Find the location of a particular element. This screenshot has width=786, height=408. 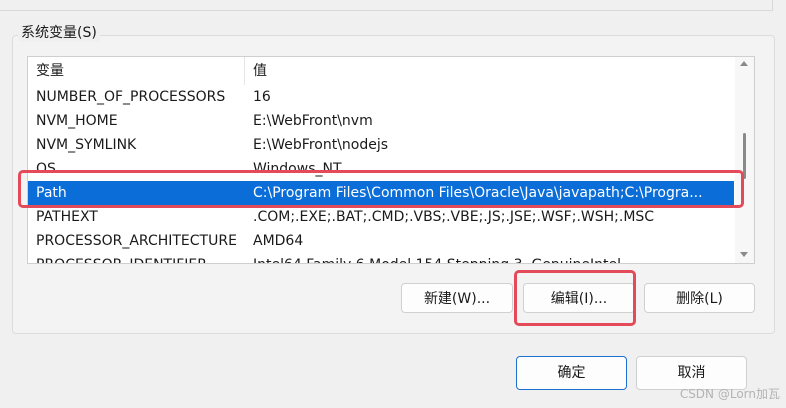

scroll-up-arrow-icon is located at coordinates (744, 63).